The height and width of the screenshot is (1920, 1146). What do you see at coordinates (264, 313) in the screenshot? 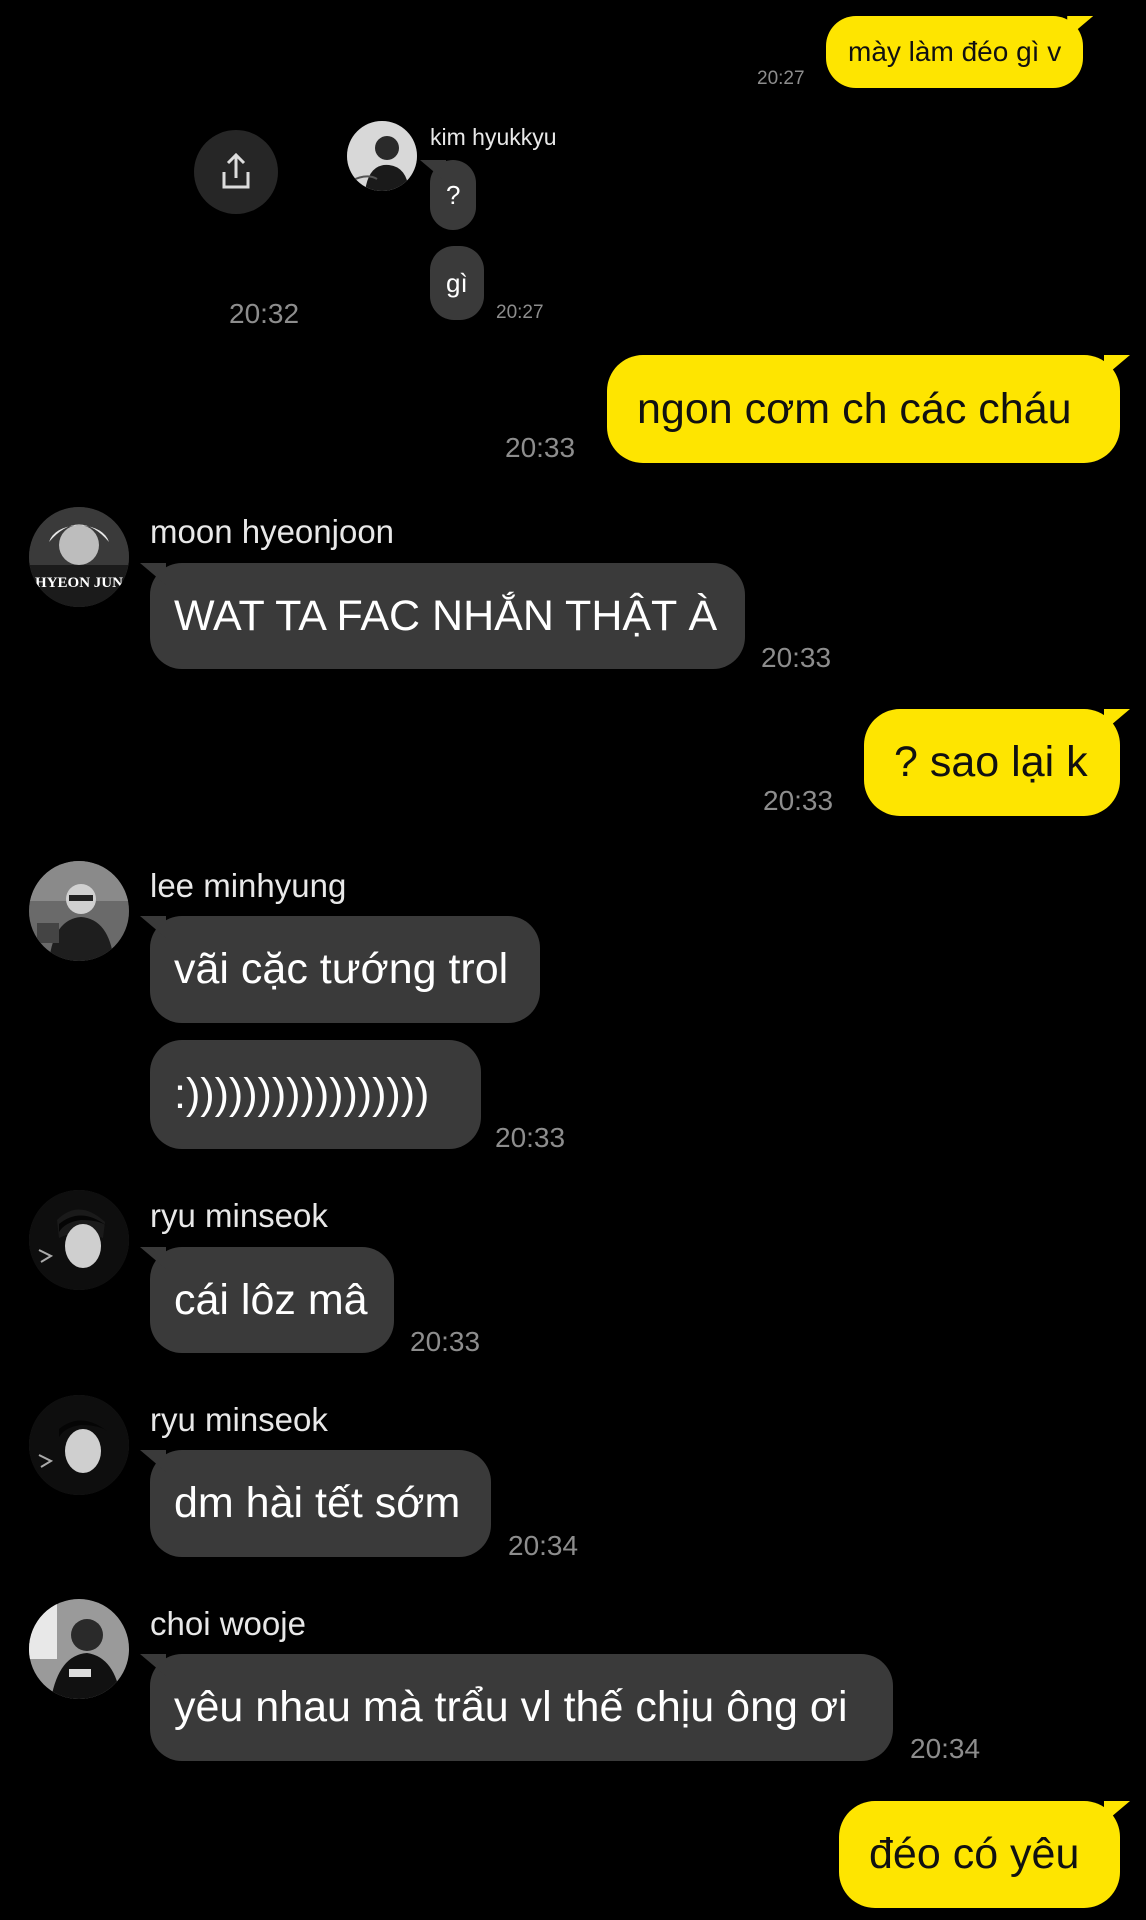
I see `timestamp: 20:32` at bounding box center [264, 313].